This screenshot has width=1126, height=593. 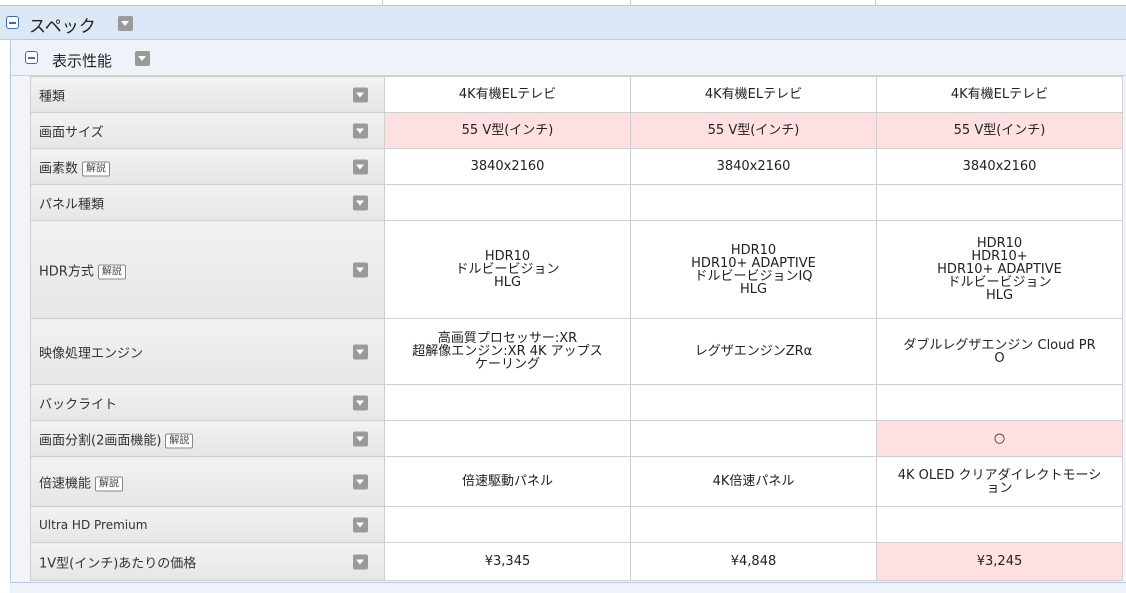 I want to click on spec-value-line: ドルビービジョンIQ, so click(x=753, y=276).